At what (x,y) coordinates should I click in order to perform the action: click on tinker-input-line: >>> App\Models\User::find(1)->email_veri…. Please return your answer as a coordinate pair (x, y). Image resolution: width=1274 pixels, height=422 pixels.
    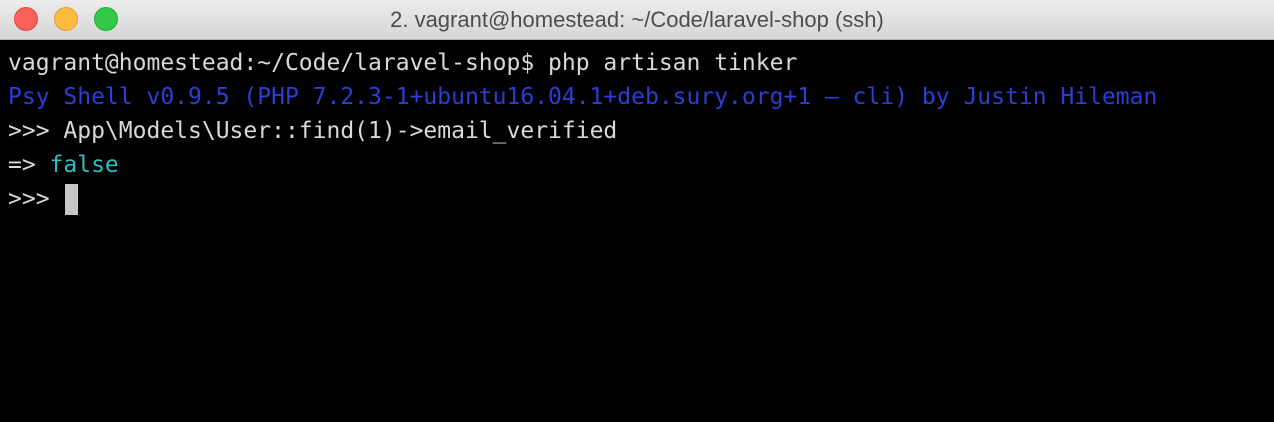
    Looking at the image, I should click on (312, 131).